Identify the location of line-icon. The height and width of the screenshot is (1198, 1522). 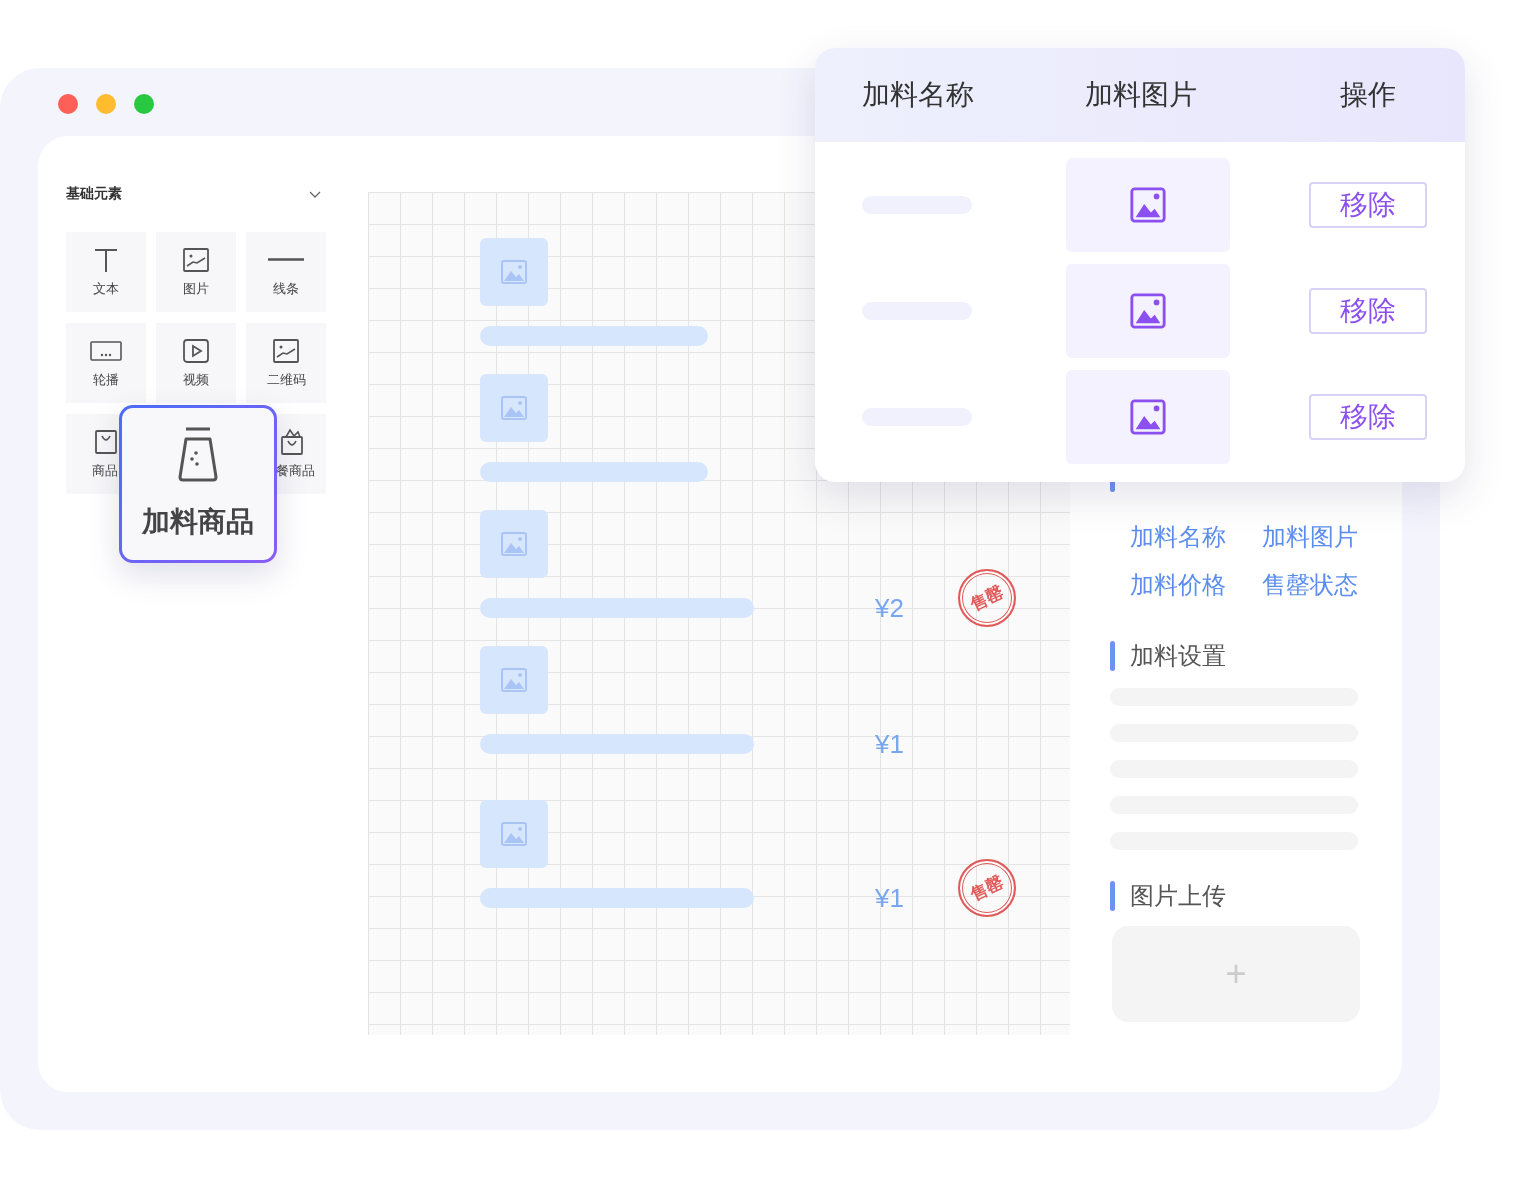
(286, 259).